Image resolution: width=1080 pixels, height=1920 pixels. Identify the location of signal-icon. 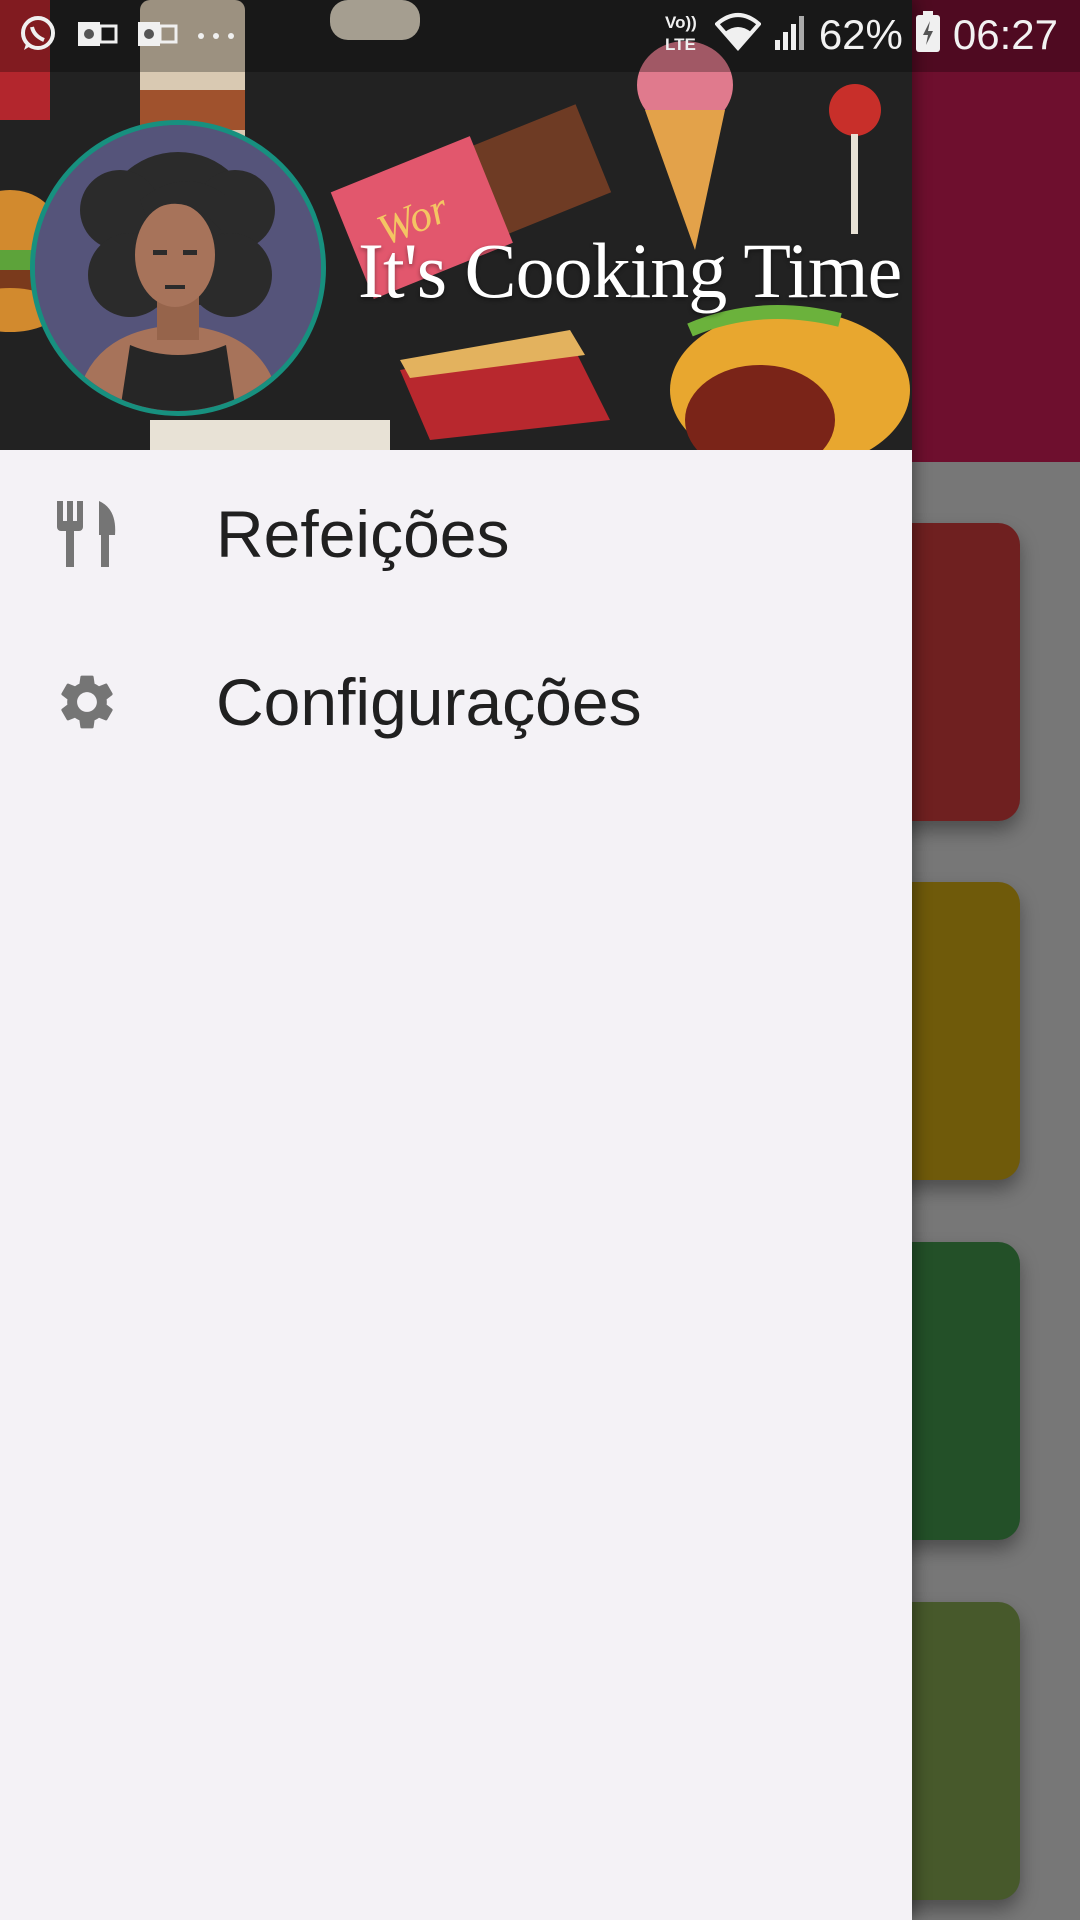
(790, 34).